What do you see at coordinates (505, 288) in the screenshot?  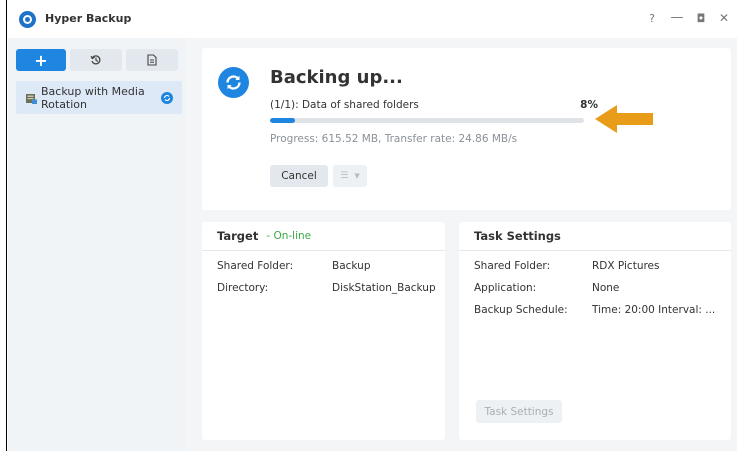 I see `row-key: Application:` at bounding box center [505, 288].